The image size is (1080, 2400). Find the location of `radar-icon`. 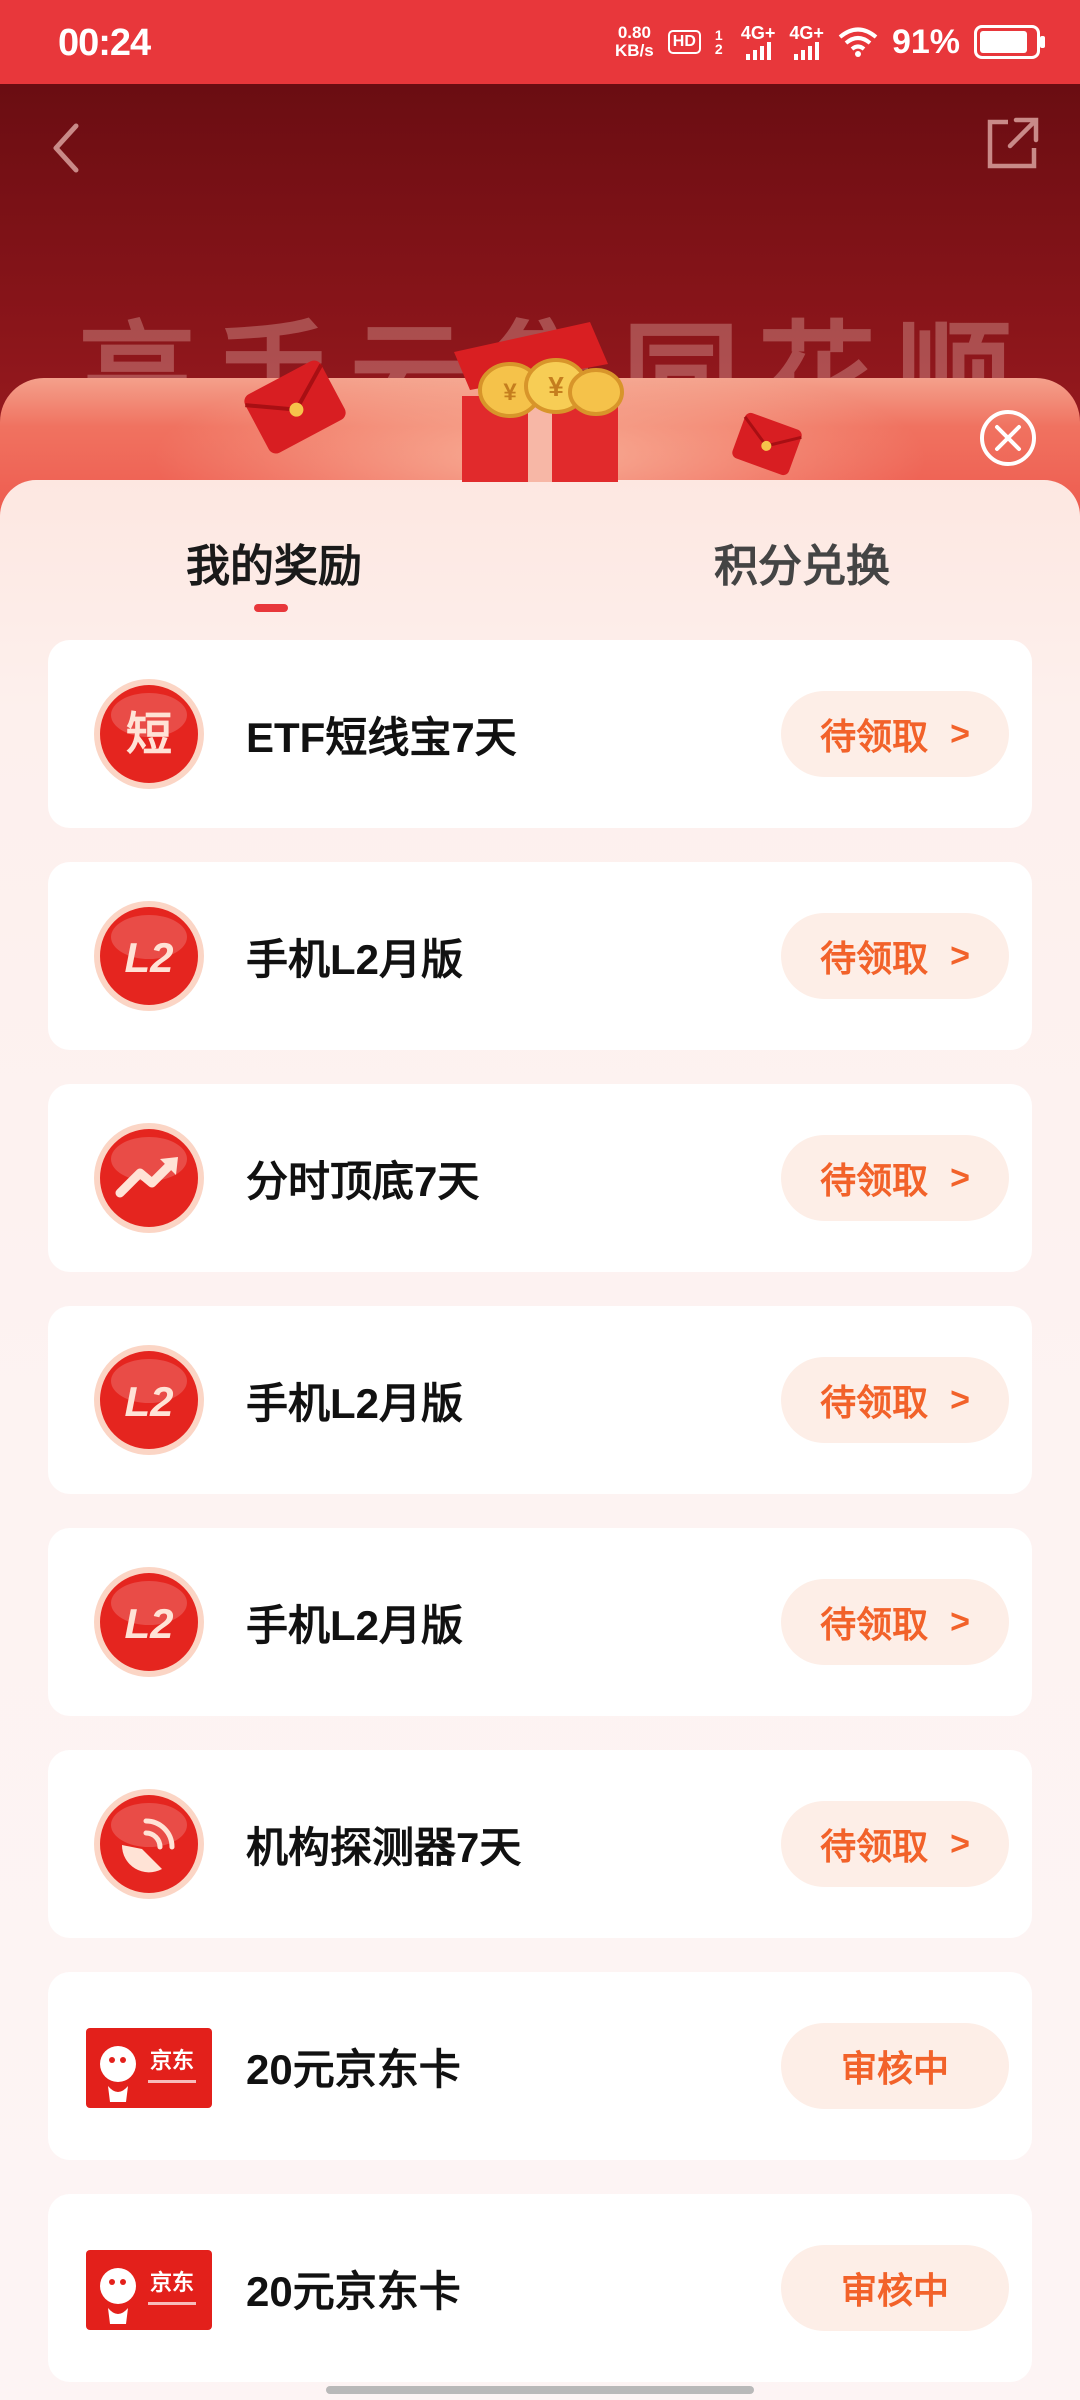

radar-icon is located at coordinates (149, 1844).